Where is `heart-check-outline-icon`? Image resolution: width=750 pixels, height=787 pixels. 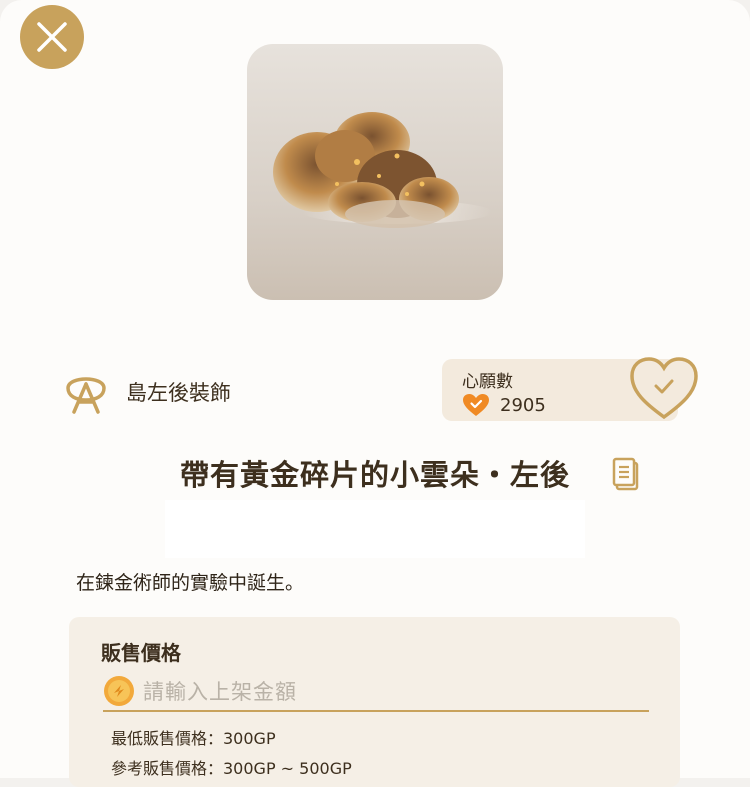
heart-check-outline-icon is located at coordinates (664, 388).